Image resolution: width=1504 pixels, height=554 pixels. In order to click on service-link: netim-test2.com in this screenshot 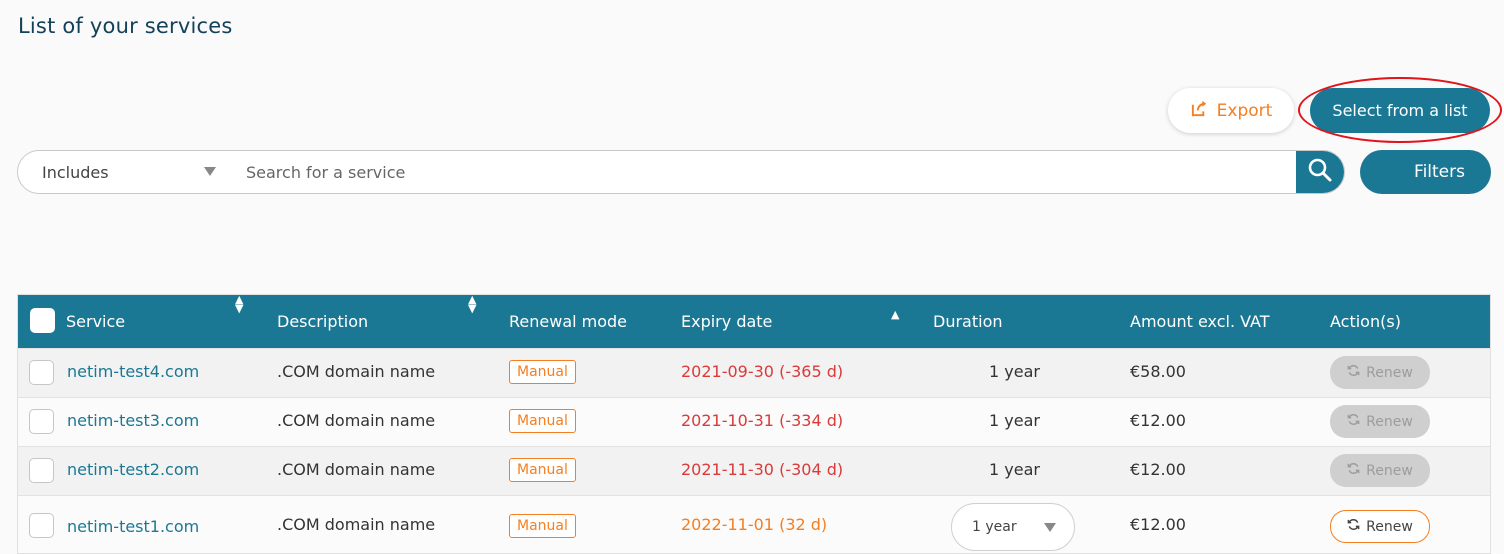, I will do `click(133, 469)`.